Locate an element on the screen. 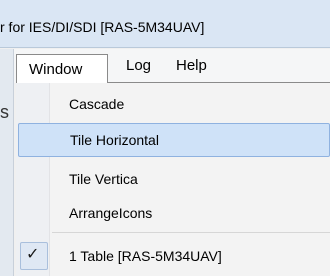  menu-item-label: Cascade is located at coordinates (97, 104).